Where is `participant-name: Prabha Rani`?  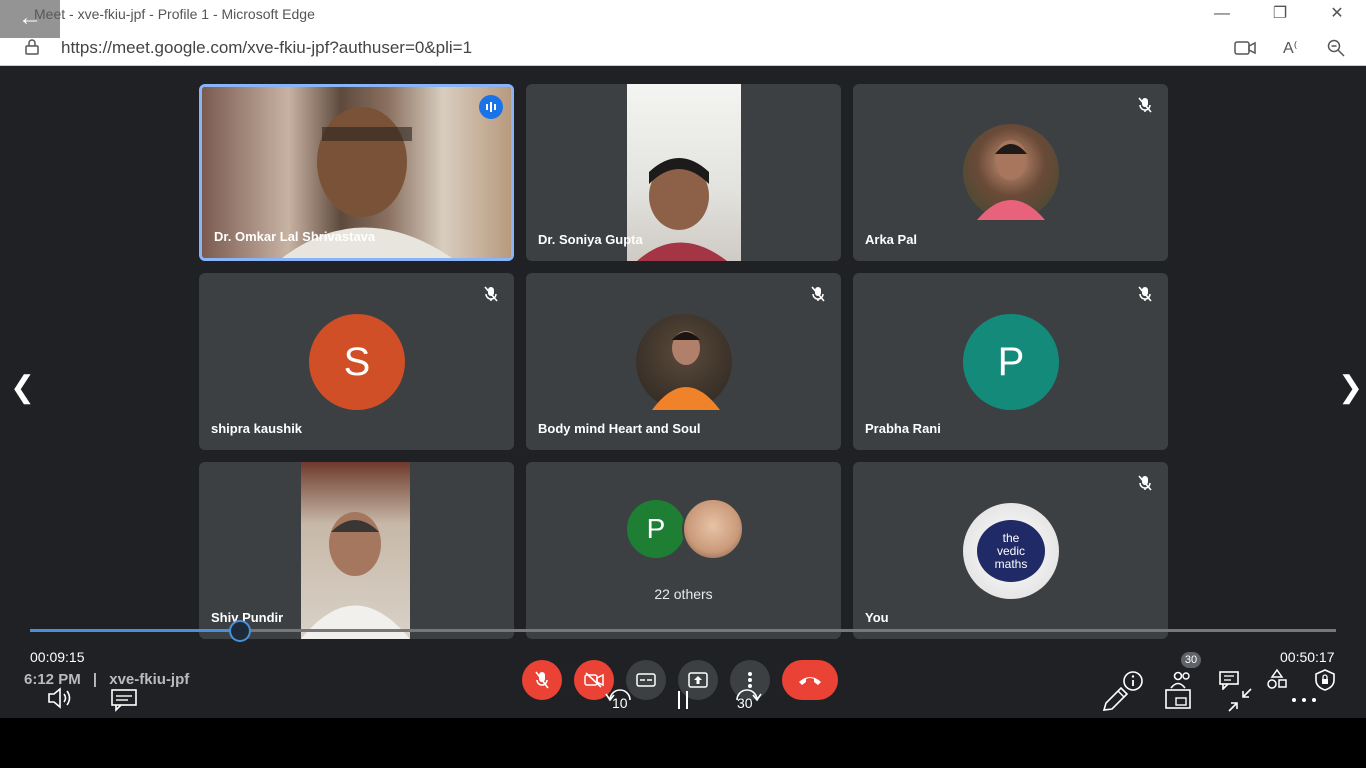
participant-name: Prabha Rani is located at coordinates (903, 428).